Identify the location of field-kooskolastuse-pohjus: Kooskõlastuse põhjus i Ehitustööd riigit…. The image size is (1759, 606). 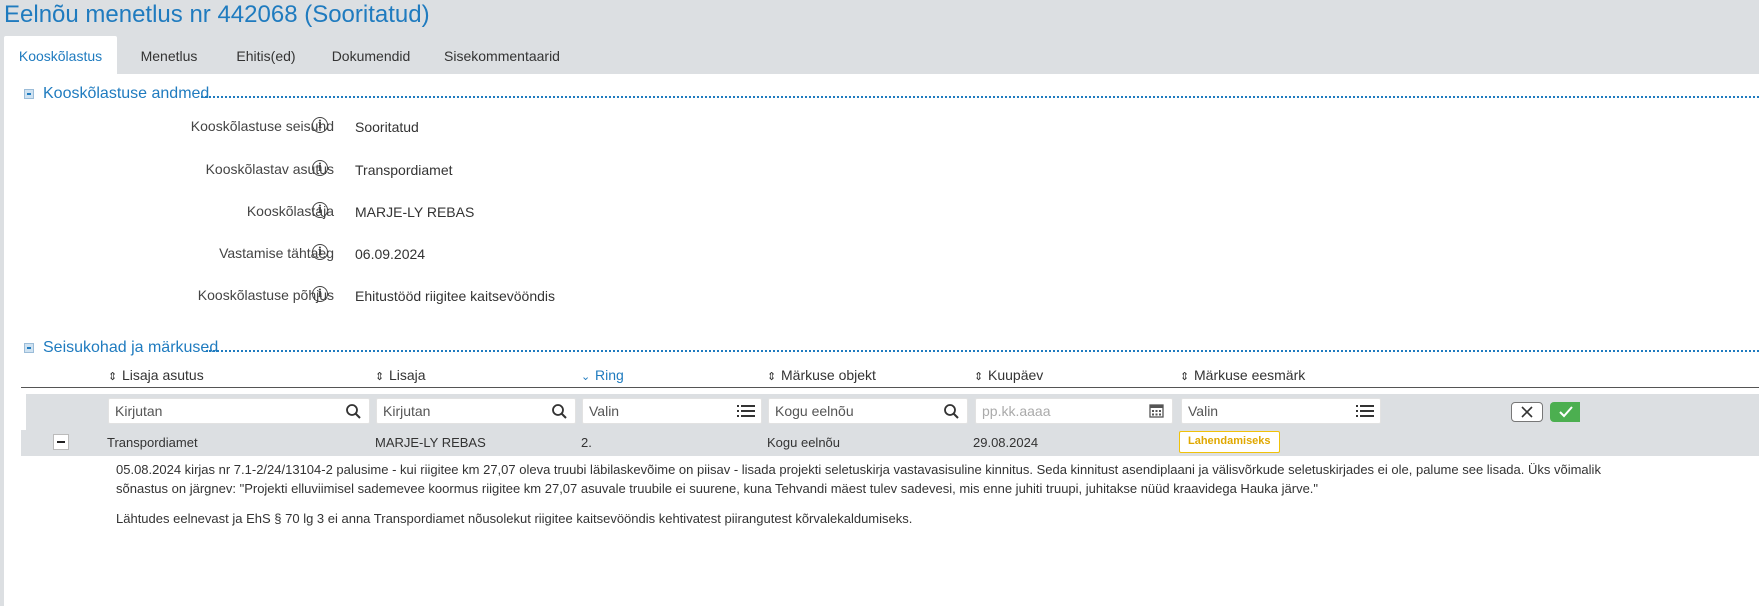
(404, 297).